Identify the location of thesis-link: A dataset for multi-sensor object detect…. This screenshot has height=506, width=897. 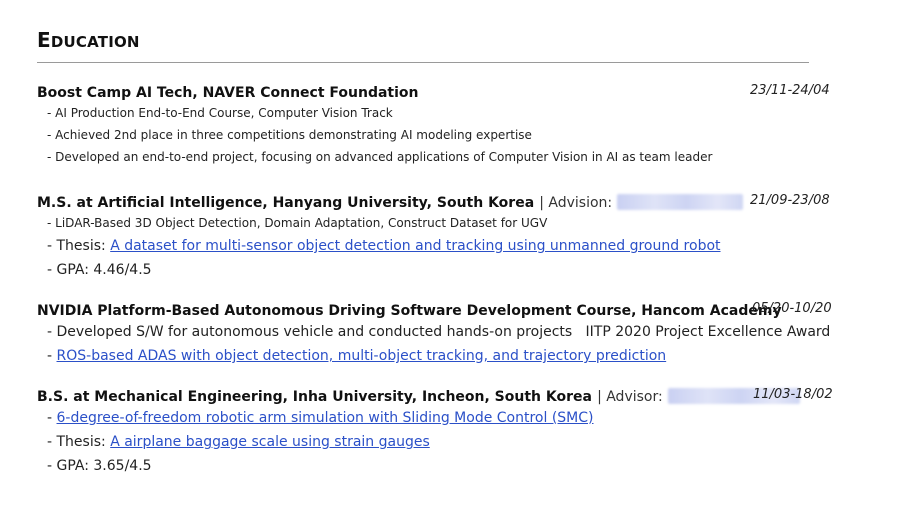
(415, 246).